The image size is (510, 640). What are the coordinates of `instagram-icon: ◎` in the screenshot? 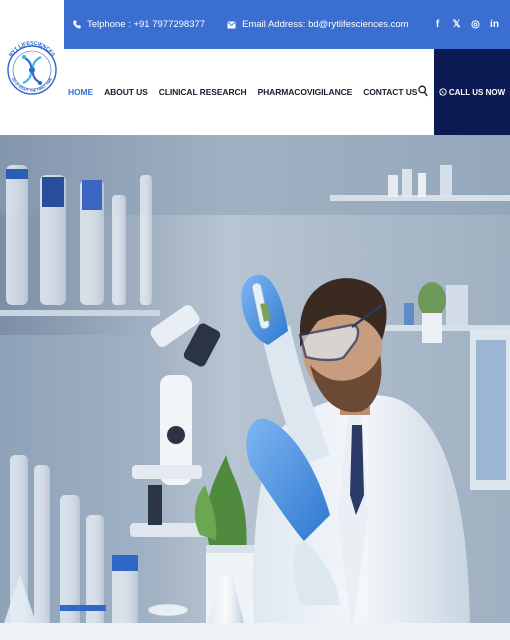 It's located at (475, 25).